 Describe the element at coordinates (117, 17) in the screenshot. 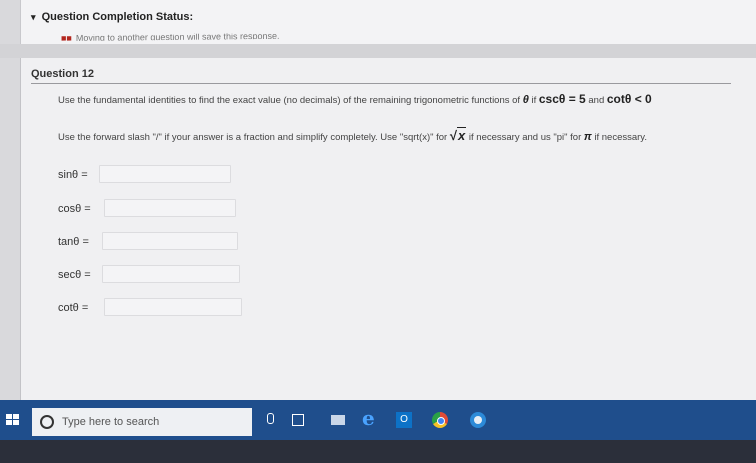

I see `completion-status-title: Question Completion Status:` at that location.